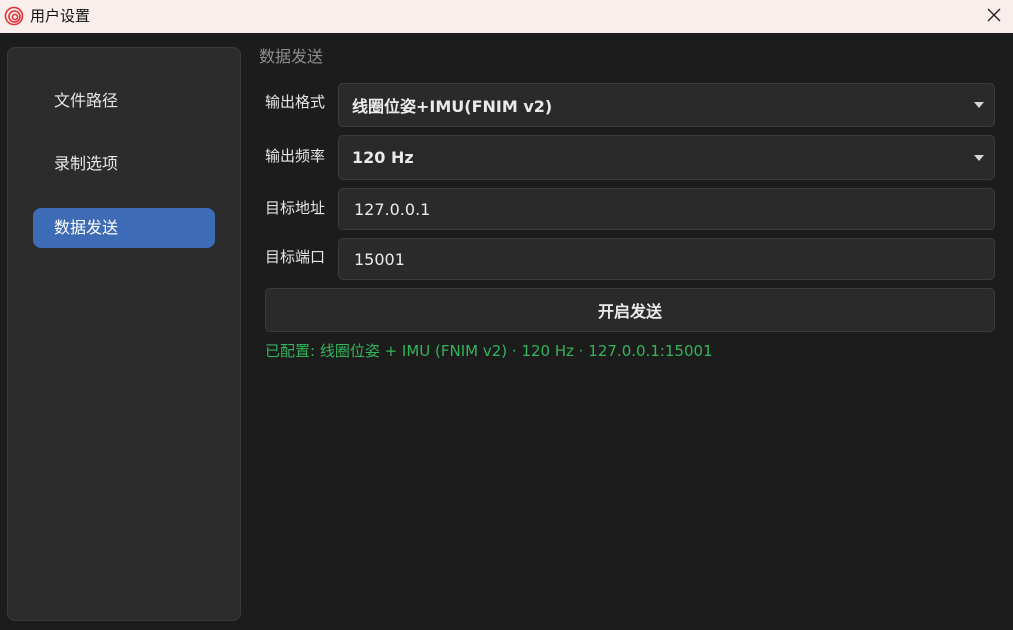 The height and width of the screenshot is (630, 1013). Describe the element at coordinates (452, 106) in the screenshot. I see `output-format-value: 线圈位姿+IMU(FNIM v2)` at that location.